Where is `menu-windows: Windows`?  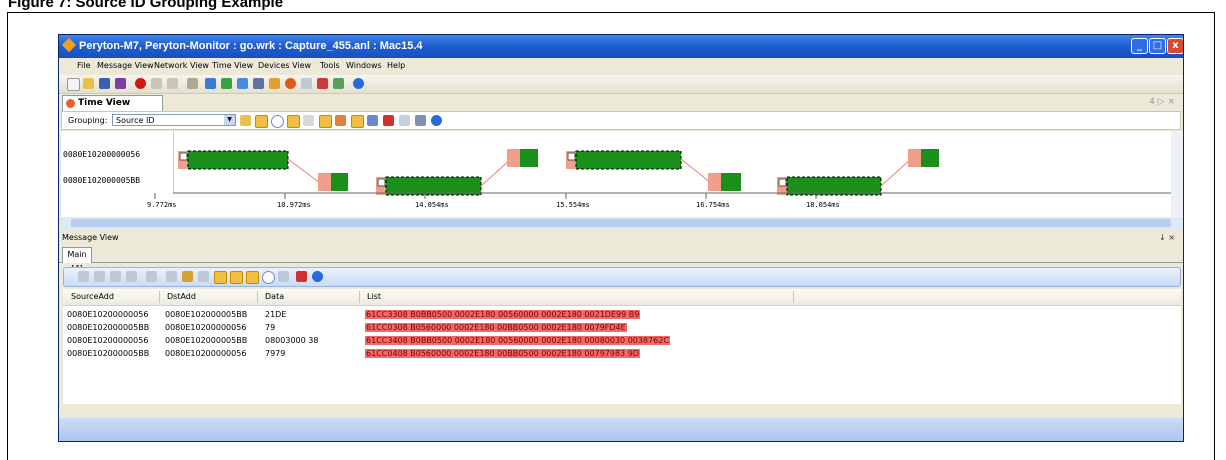
menu-windows: Windows is located at coordinates (364, 65).